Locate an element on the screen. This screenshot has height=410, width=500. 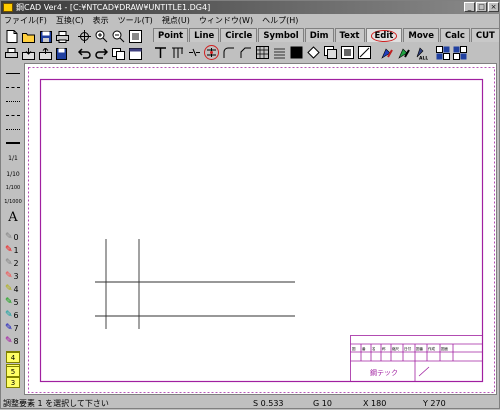
chamfer-icon is located at coordinates (245, 52).